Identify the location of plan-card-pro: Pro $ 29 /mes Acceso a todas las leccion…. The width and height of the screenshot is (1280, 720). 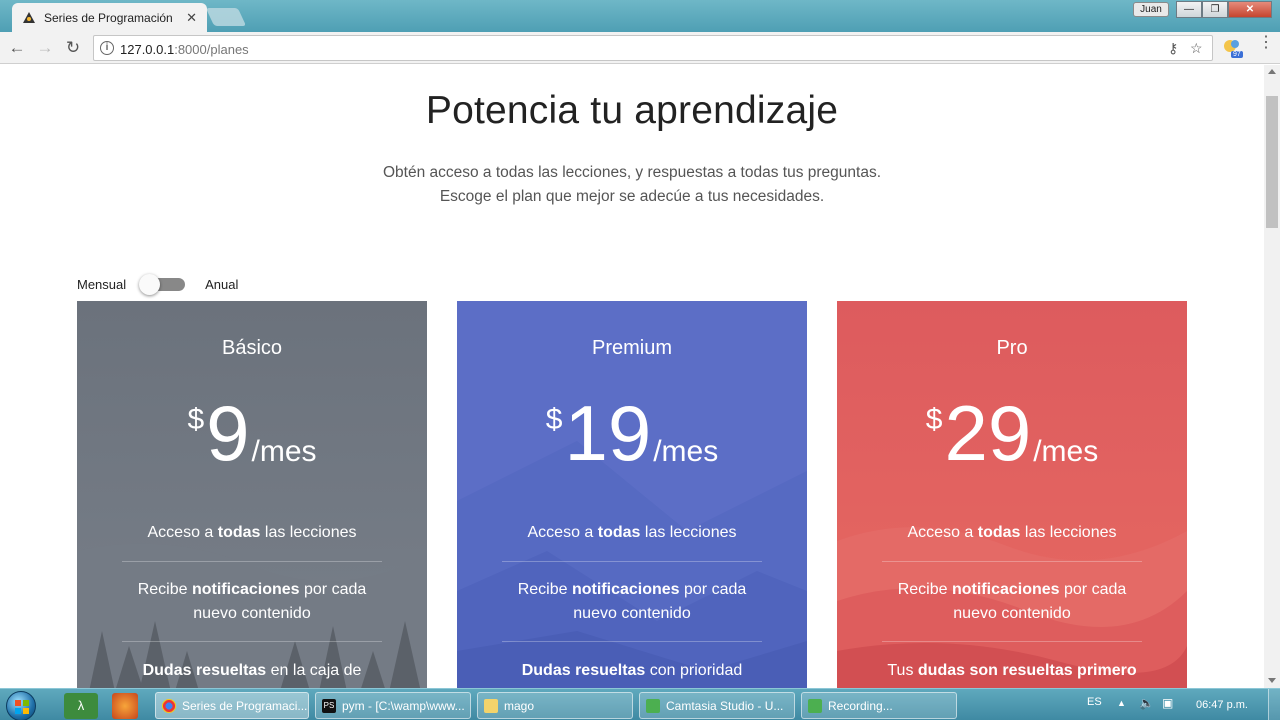
(1012, 494).